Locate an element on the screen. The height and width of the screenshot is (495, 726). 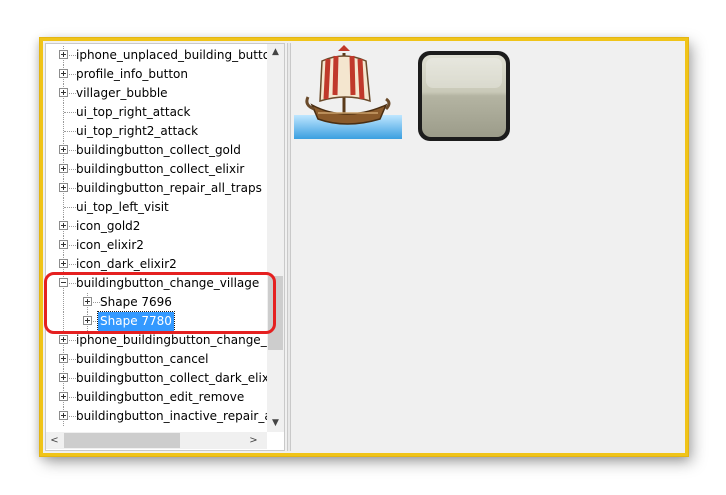
tree-item-label: buildingbutton_collect_elixir is located at coordinates (160, 169).